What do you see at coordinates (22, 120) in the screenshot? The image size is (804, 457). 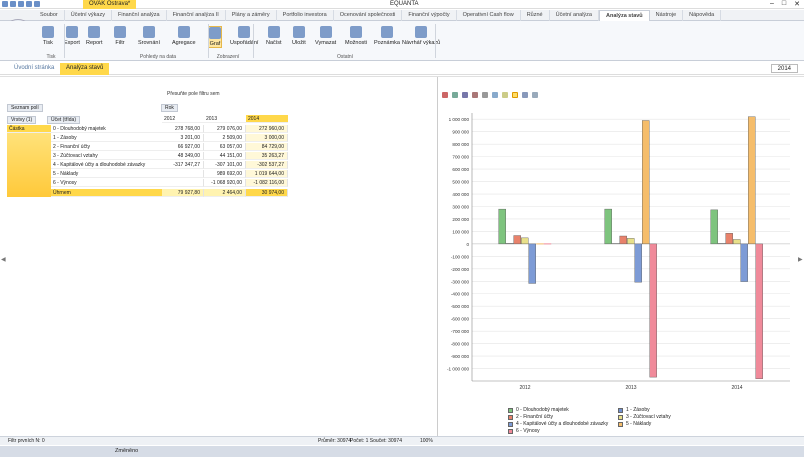 I see `layer-field-button: Vrstvy (1)` at bounding box center [22, 120].